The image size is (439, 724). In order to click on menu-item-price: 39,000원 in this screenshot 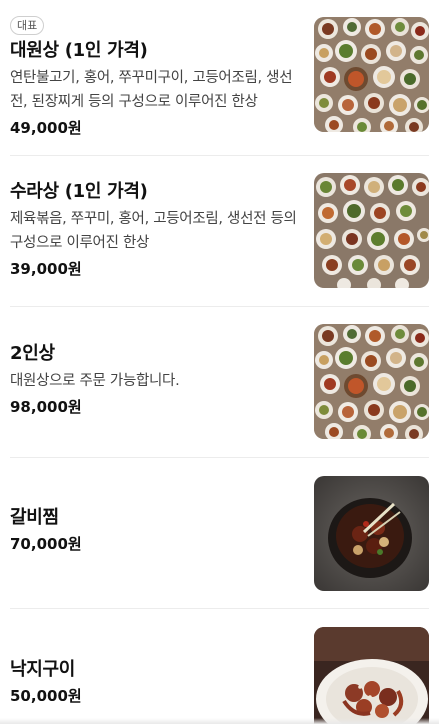, I will do `click(46, 269)`.